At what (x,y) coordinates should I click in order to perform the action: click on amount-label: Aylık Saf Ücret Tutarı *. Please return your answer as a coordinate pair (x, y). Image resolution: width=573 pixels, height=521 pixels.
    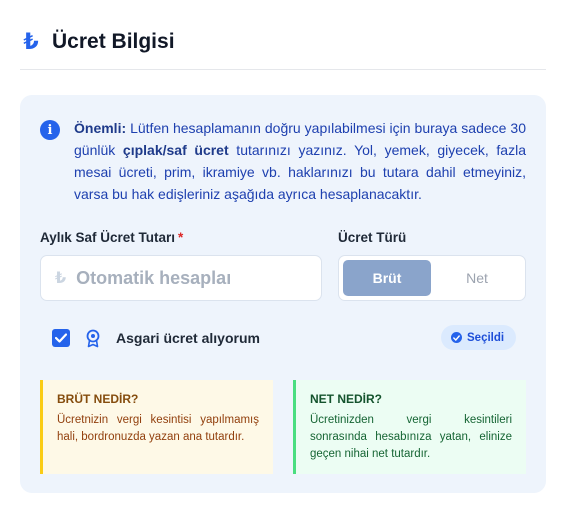
    Looking at the image, I should click on (111, 237).